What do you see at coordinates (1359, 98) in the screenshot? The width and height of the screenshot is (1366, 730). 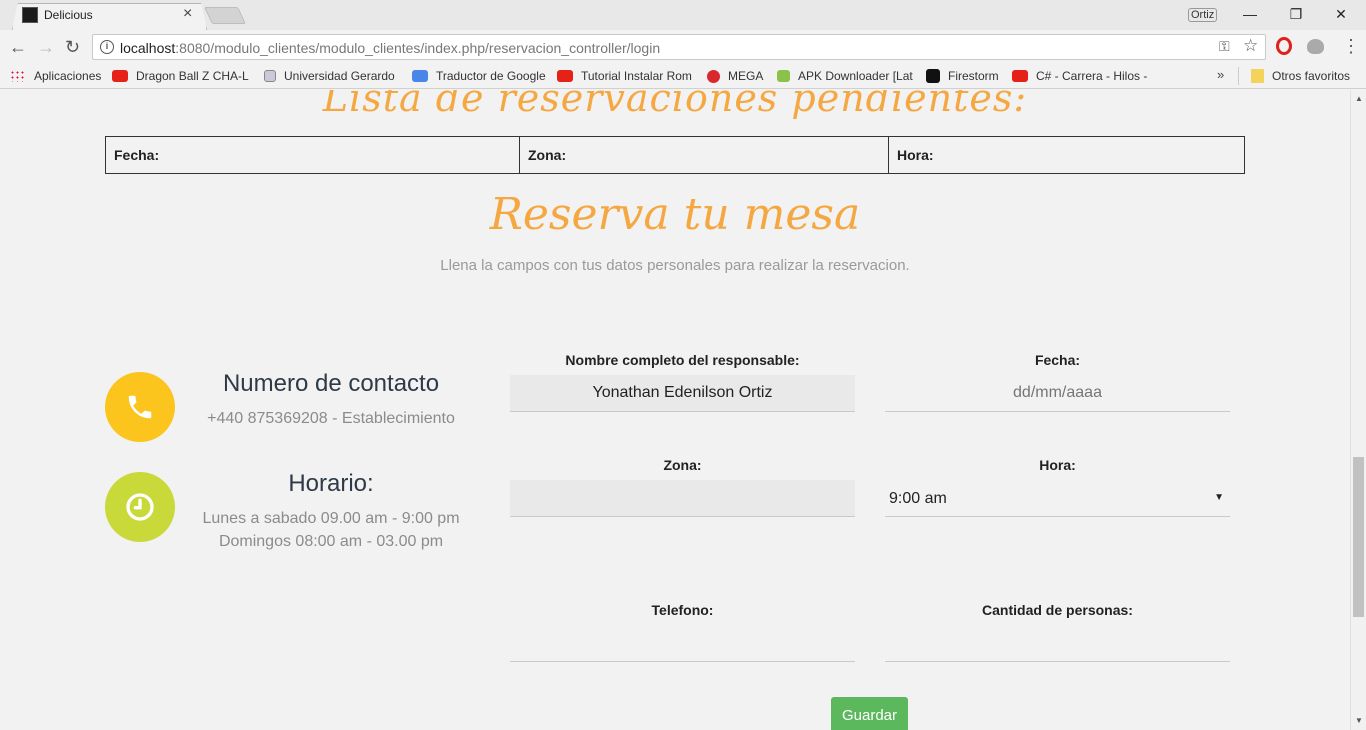 I see `scroll-up-arrow-icon: ▲` at bounding box center [1359, 98].